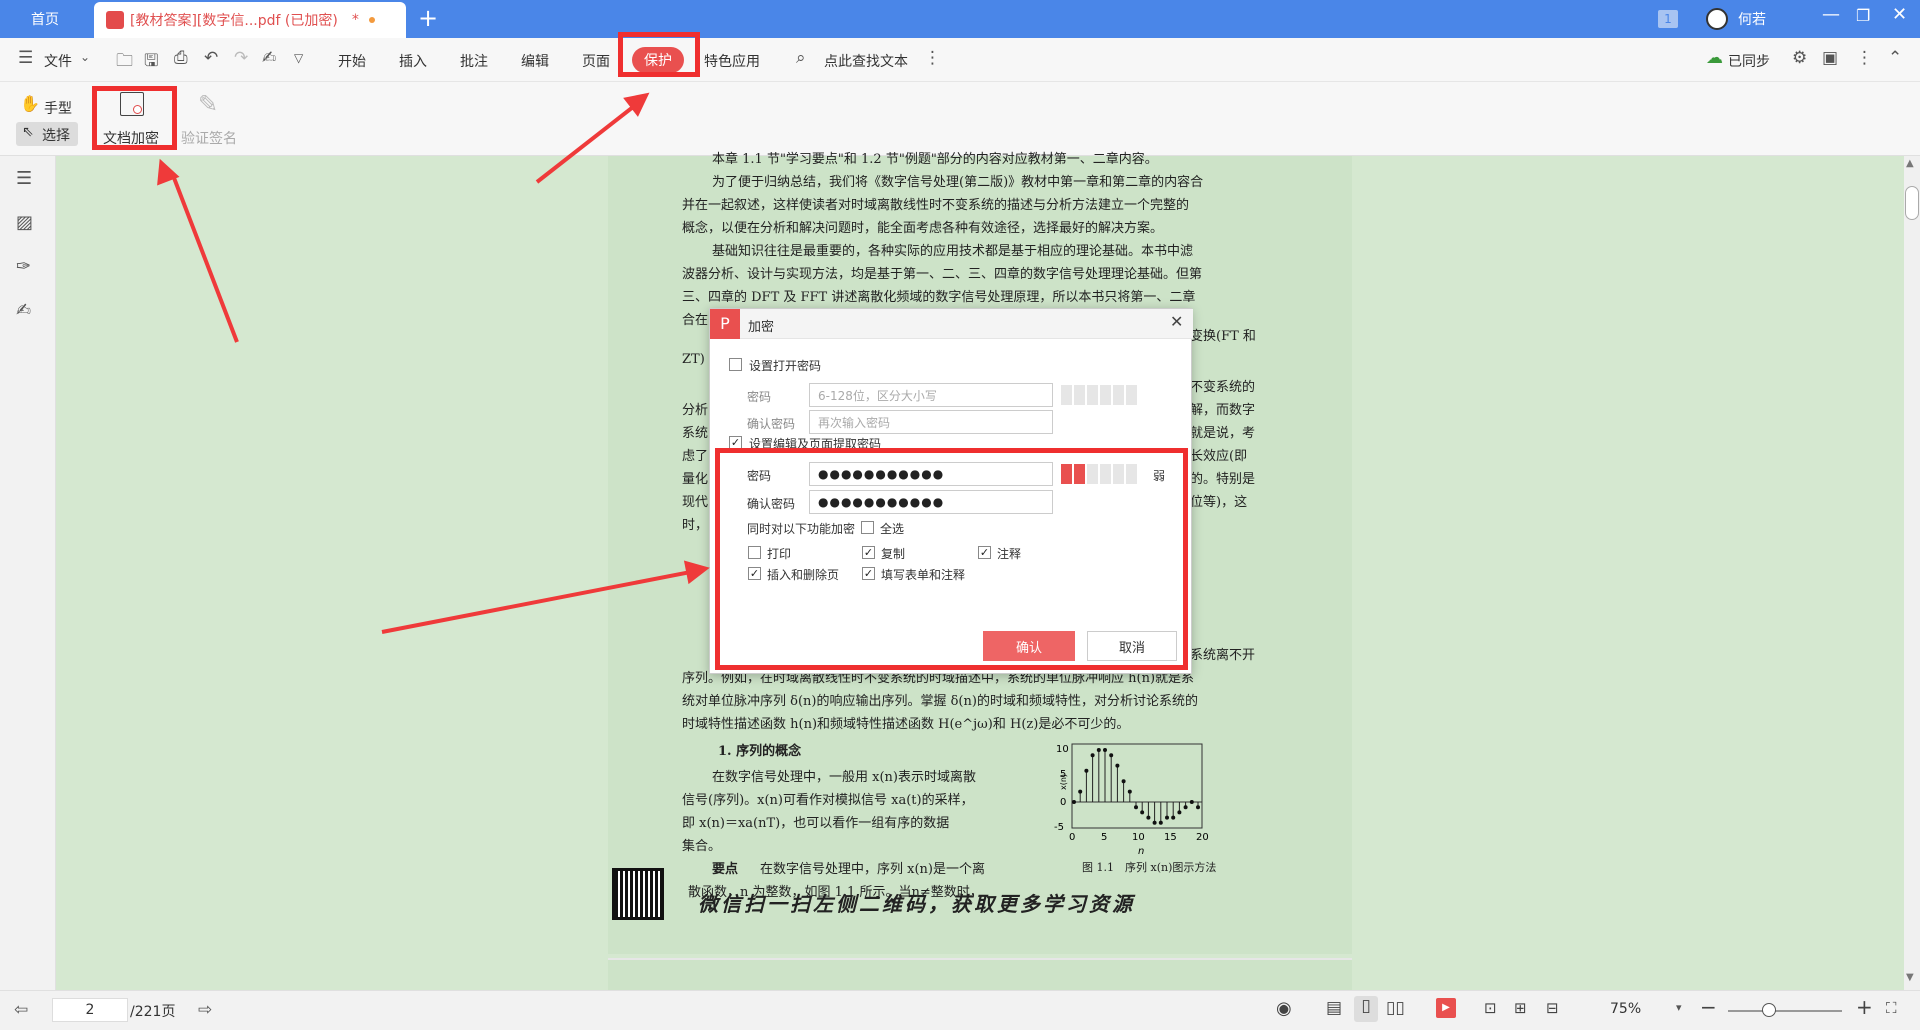 The height and width of the screenshot is (1030, 1920). I want to click on sync-status: 已同步, so click(1749, 61).